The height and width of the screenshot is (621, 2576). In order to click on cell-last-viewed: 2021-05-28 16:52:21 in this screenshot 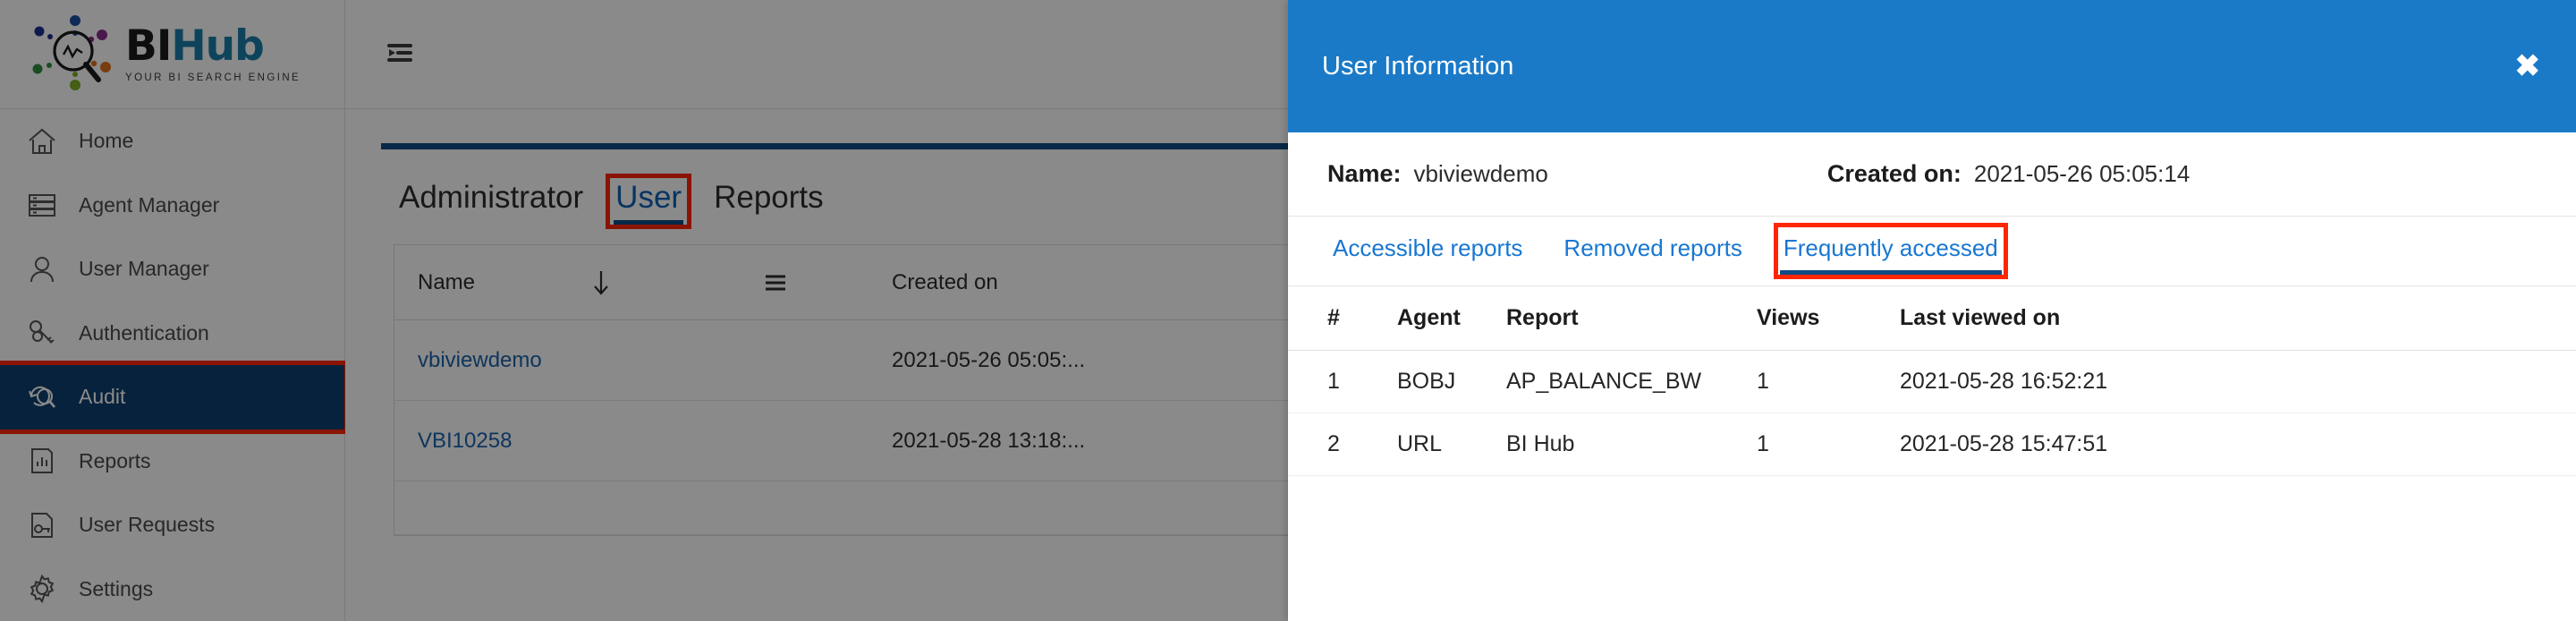, I will do `click(2004, 382)`.